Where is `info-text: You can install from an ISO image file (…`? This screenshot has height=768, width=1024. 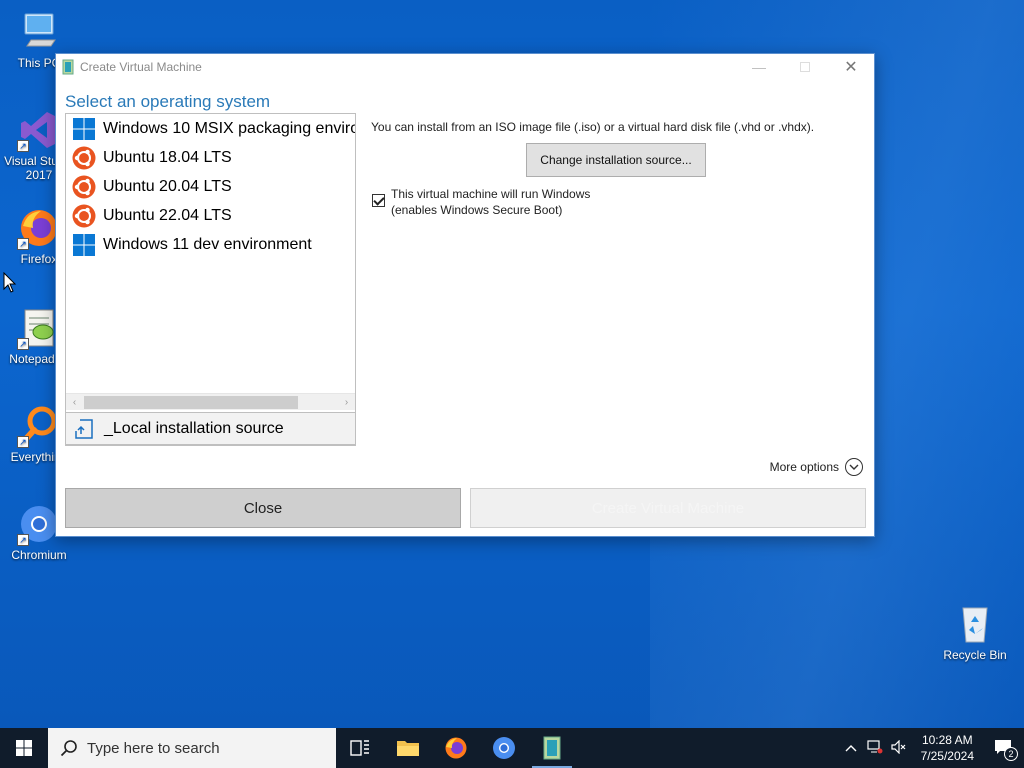 info-text: You can install from an ISO image file (… is located at coordinates (593, 127).